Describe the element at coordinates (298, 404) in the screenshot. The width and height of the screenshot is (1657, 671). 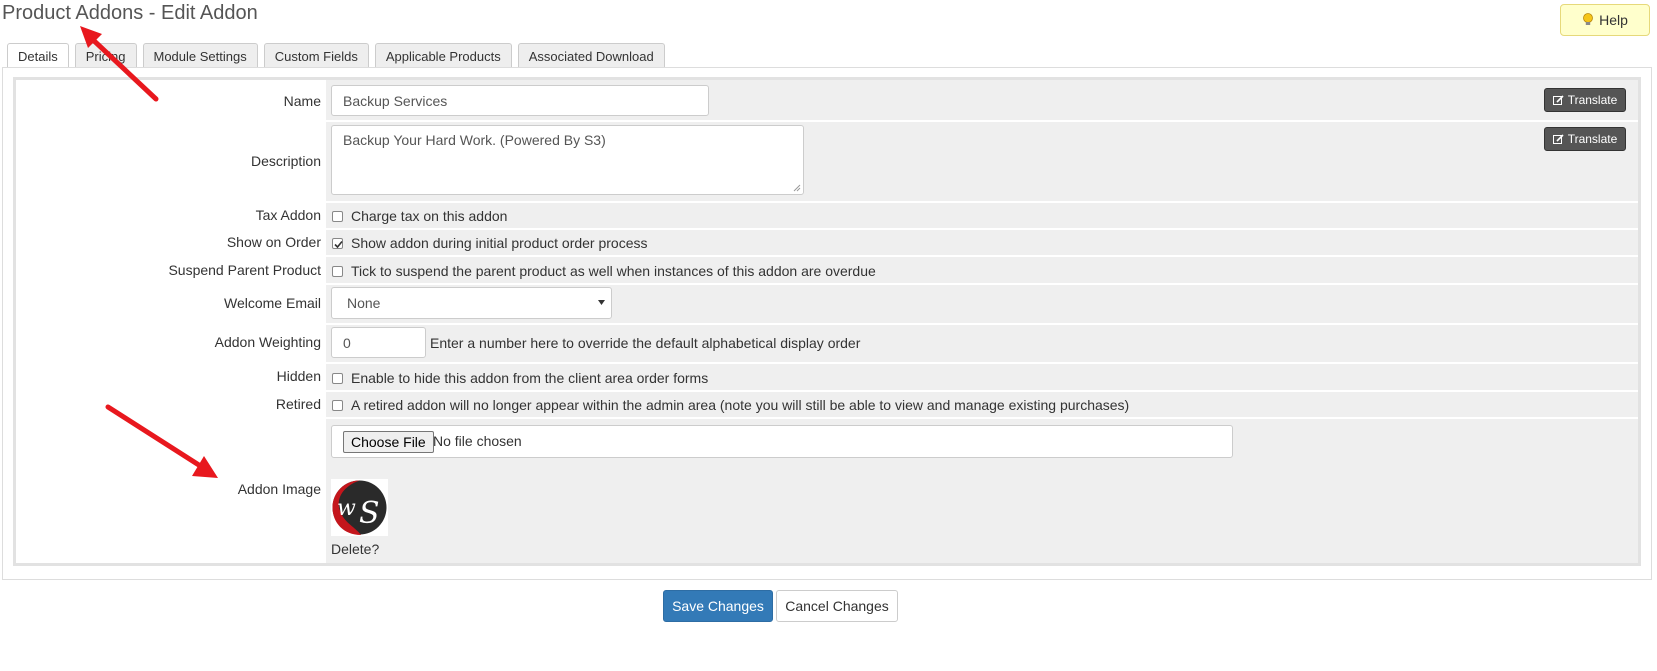
I see `retired-label: Retired` at that location.